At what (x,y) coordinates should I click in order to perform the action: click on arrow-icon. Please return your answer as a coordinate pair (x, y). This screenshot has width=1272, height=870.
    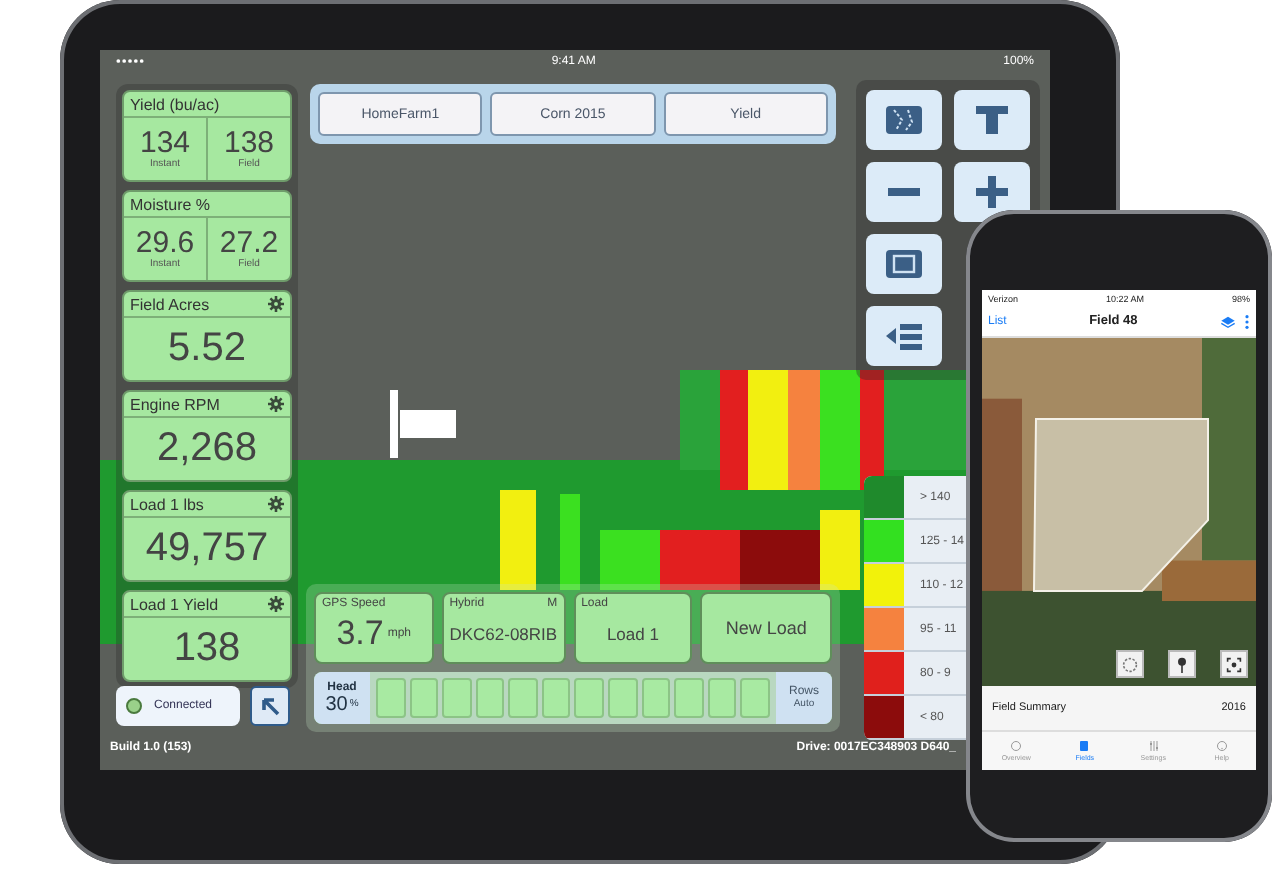
    Looking at the image, I should click on (270, 706).